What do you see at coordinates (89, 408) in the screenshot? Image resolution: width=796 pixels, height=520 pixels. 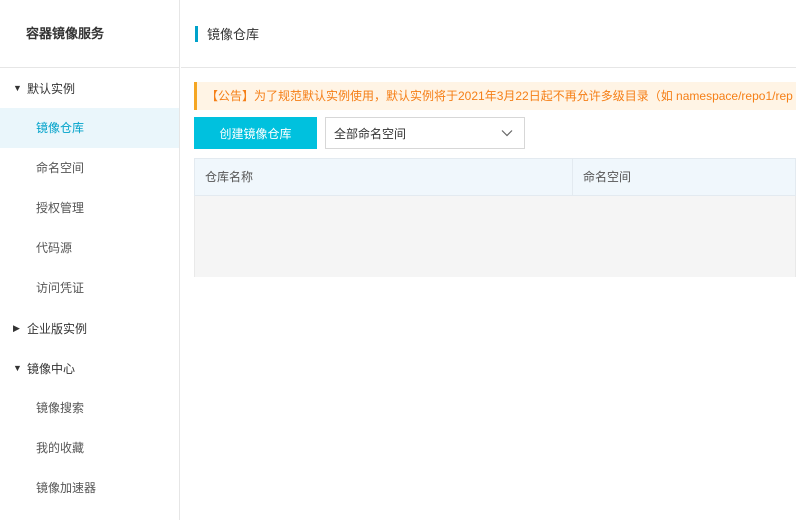 I see `sidebar-item-image-search: 镜像搜索` at bounding box center [89, 408].